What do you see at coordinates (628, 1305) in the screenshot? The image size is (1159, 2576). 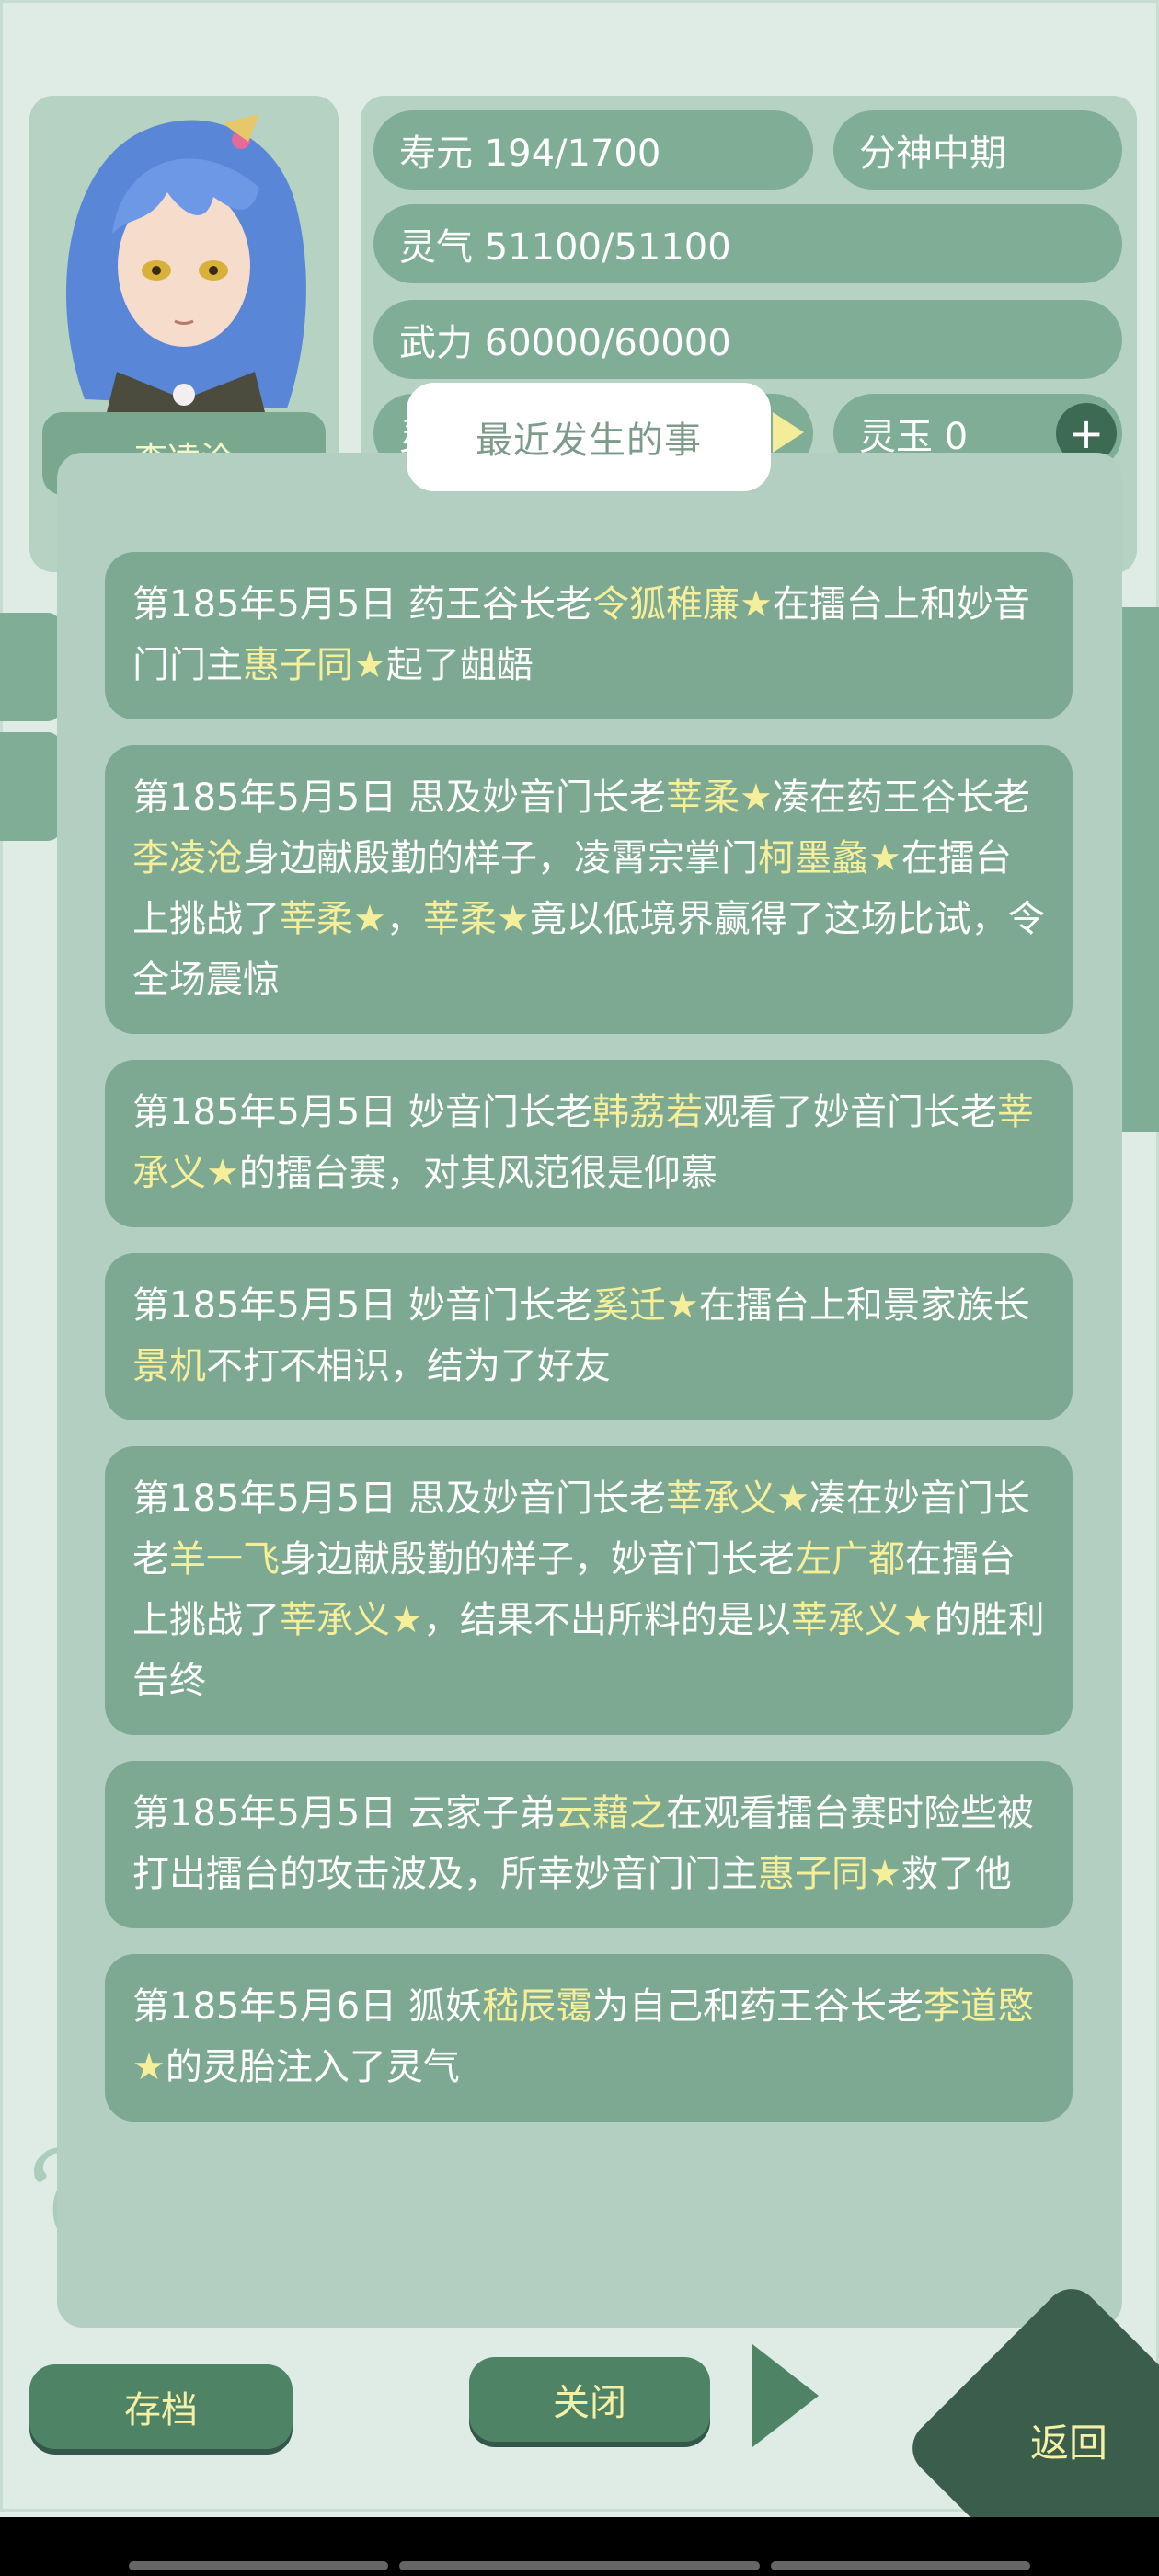 I see `character-name-highlight: 奚迁` at bounding box center [628, 1305].